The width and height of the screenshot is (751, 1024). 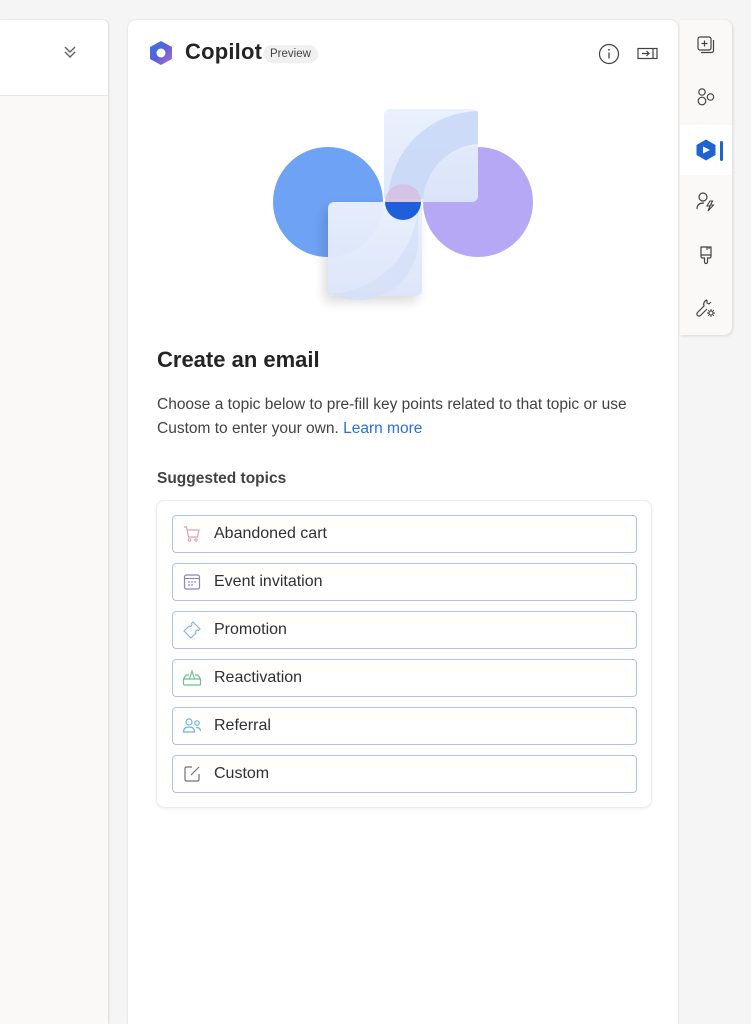 What do you see at coordinates (290, 54) in the screenshot?
I see `preview-badge: Preview` at bounding box center [290, 54].